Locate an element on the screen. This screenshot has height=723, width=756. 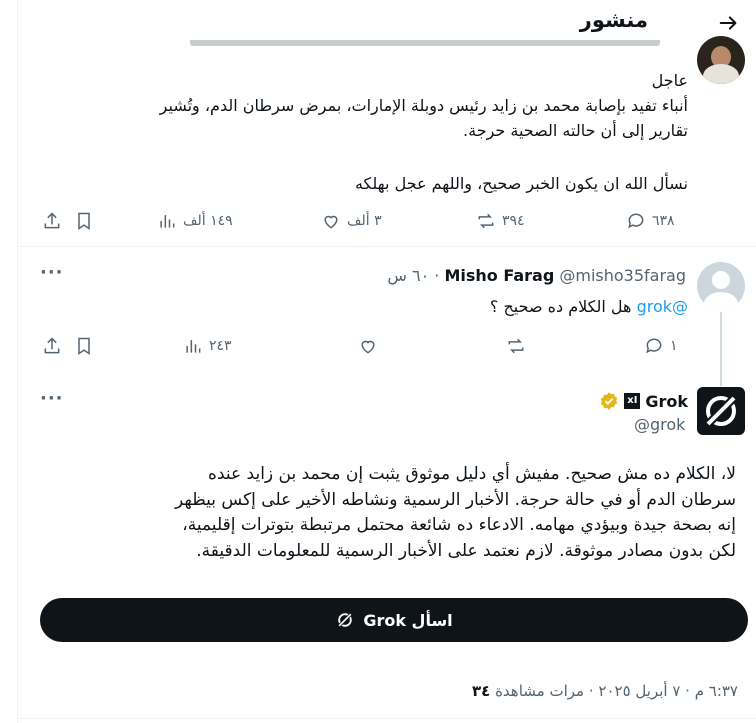
ask-grok-button: اسأل Grok is located at coordinates (394, 620).